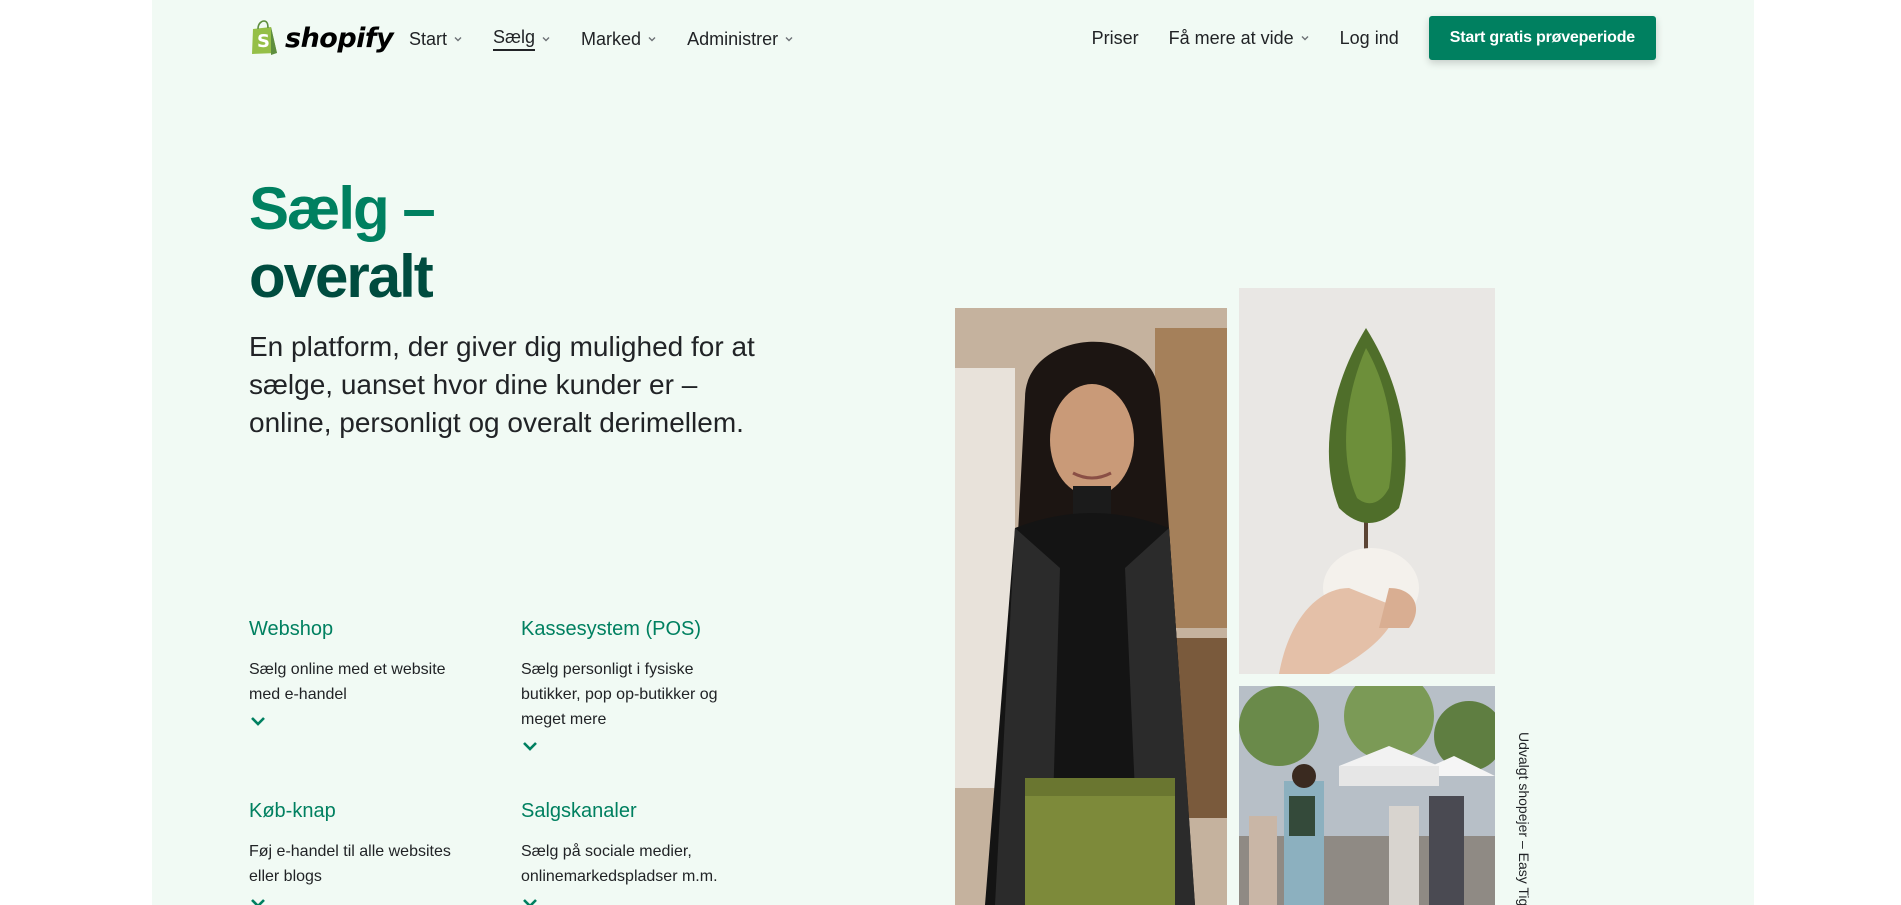  Describe the element at coordinates (385, 629) in the screenshot. I see `feature-title: Webshop` at that location.